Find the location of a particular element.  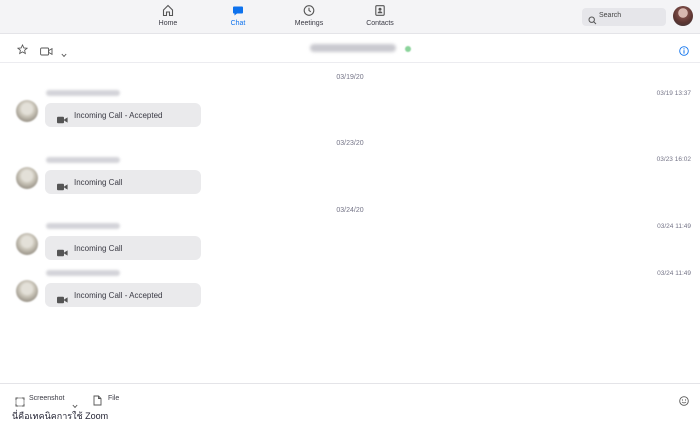

message-composer: Screenshot File นี่คือเทคนิคการใช้ Zoom is located at coordinates (350, 410).